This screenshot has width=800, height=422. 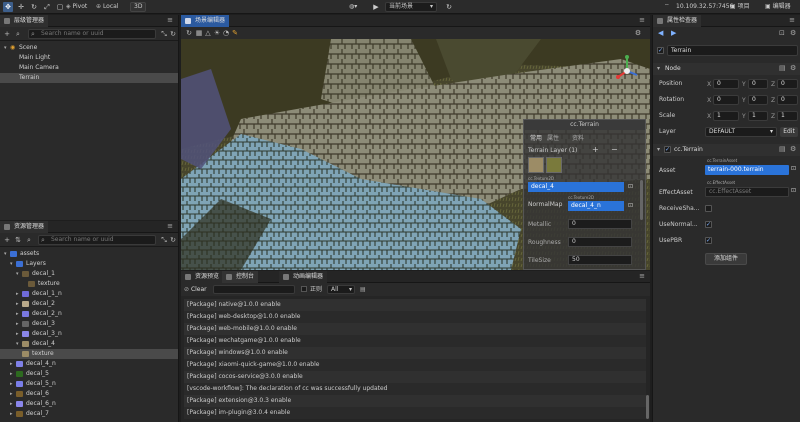 What do you see at coordinates (195, 289) in the screenshot?
I see `clear-button: ⊘ Clear` at bounding box center [195, 289].